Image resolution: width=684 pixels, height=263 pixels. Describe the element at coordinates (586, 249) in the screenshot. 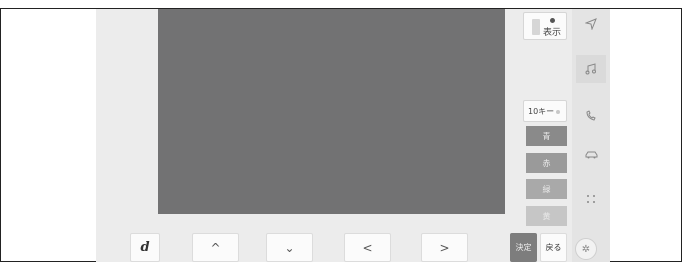

I see `settings-gear-icon: ✲` at that location.